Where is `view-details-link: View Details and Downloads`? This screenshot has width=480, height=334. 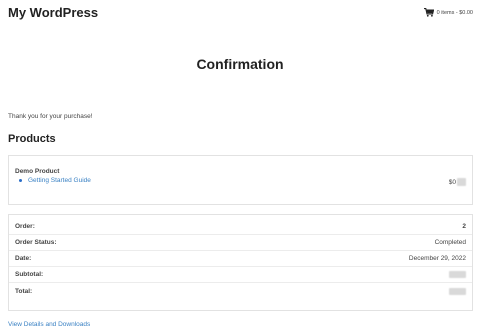 view-details-link: View Details and Downloads is located at coordinates (49, 324).